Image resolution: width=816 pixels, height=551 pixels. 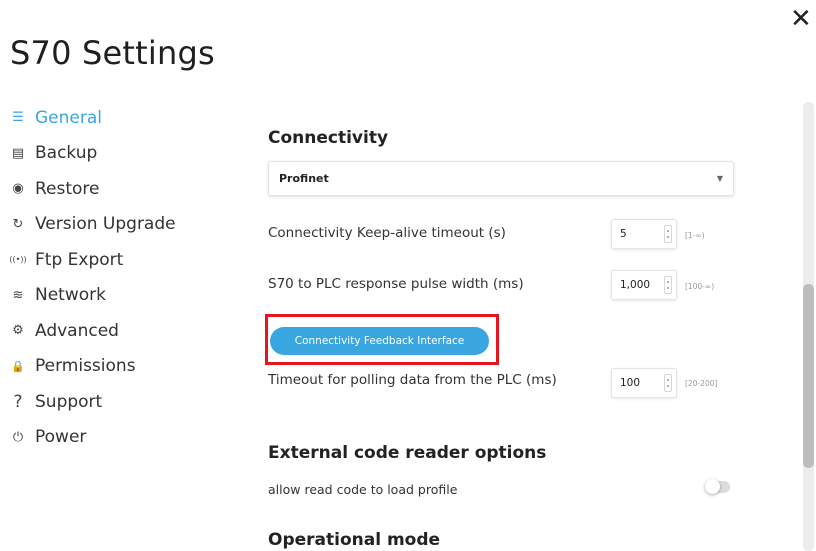 I want to click on sidebar-item-power: ⏻ Power, so click(x=108, y=438).